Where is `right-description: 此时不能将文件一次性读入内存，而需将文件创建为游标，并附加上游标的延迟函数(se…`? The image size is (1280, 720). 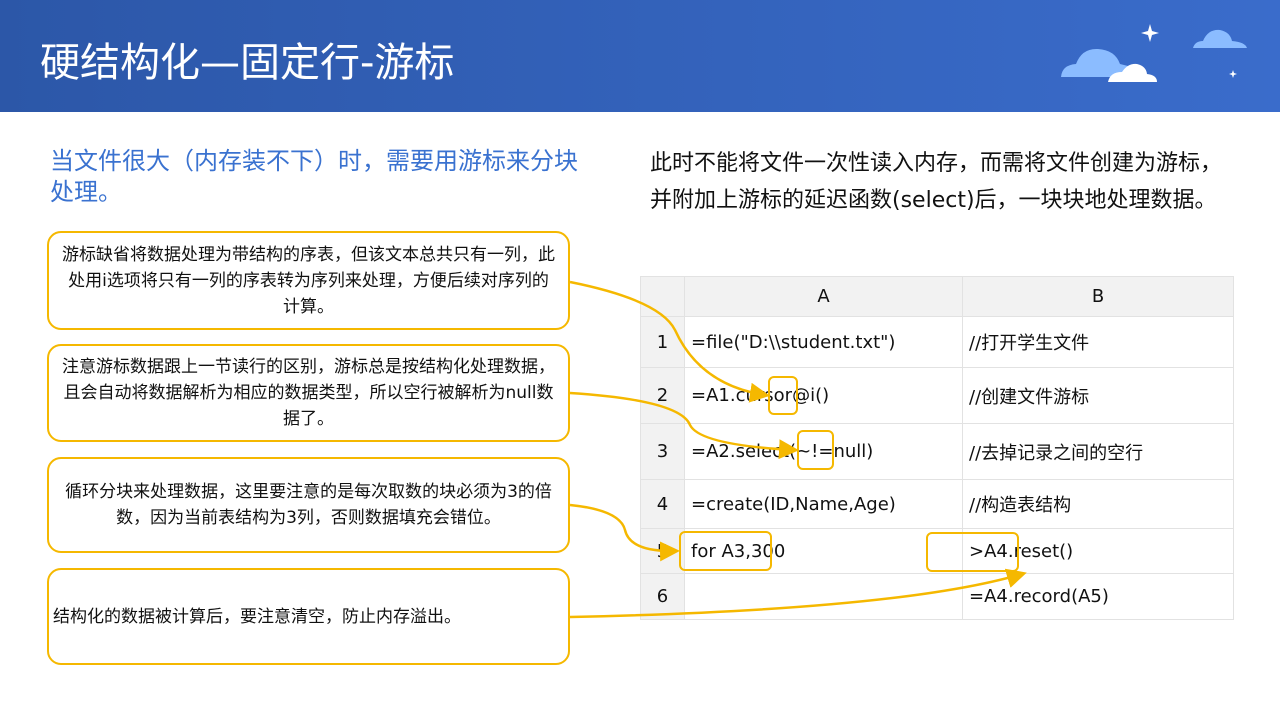
right-description: 此时不能将文件一次性读入内存，而需将文件创建为游标，并附加上游标的延迟函数(se… is located at coordinates (936, 182).